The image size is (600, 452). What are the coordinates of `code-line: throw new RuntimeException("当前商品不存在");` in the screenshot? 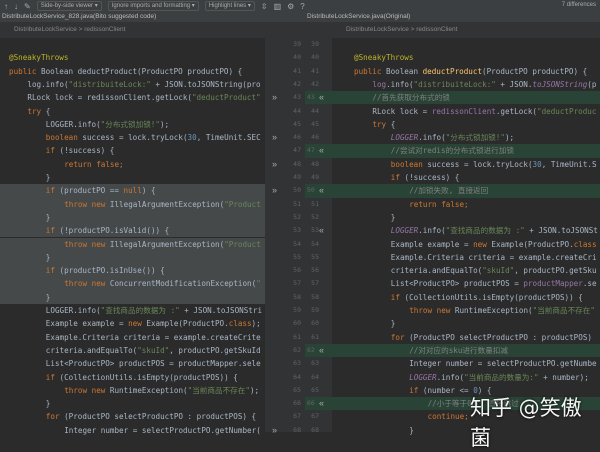 It's located at (132, 390).